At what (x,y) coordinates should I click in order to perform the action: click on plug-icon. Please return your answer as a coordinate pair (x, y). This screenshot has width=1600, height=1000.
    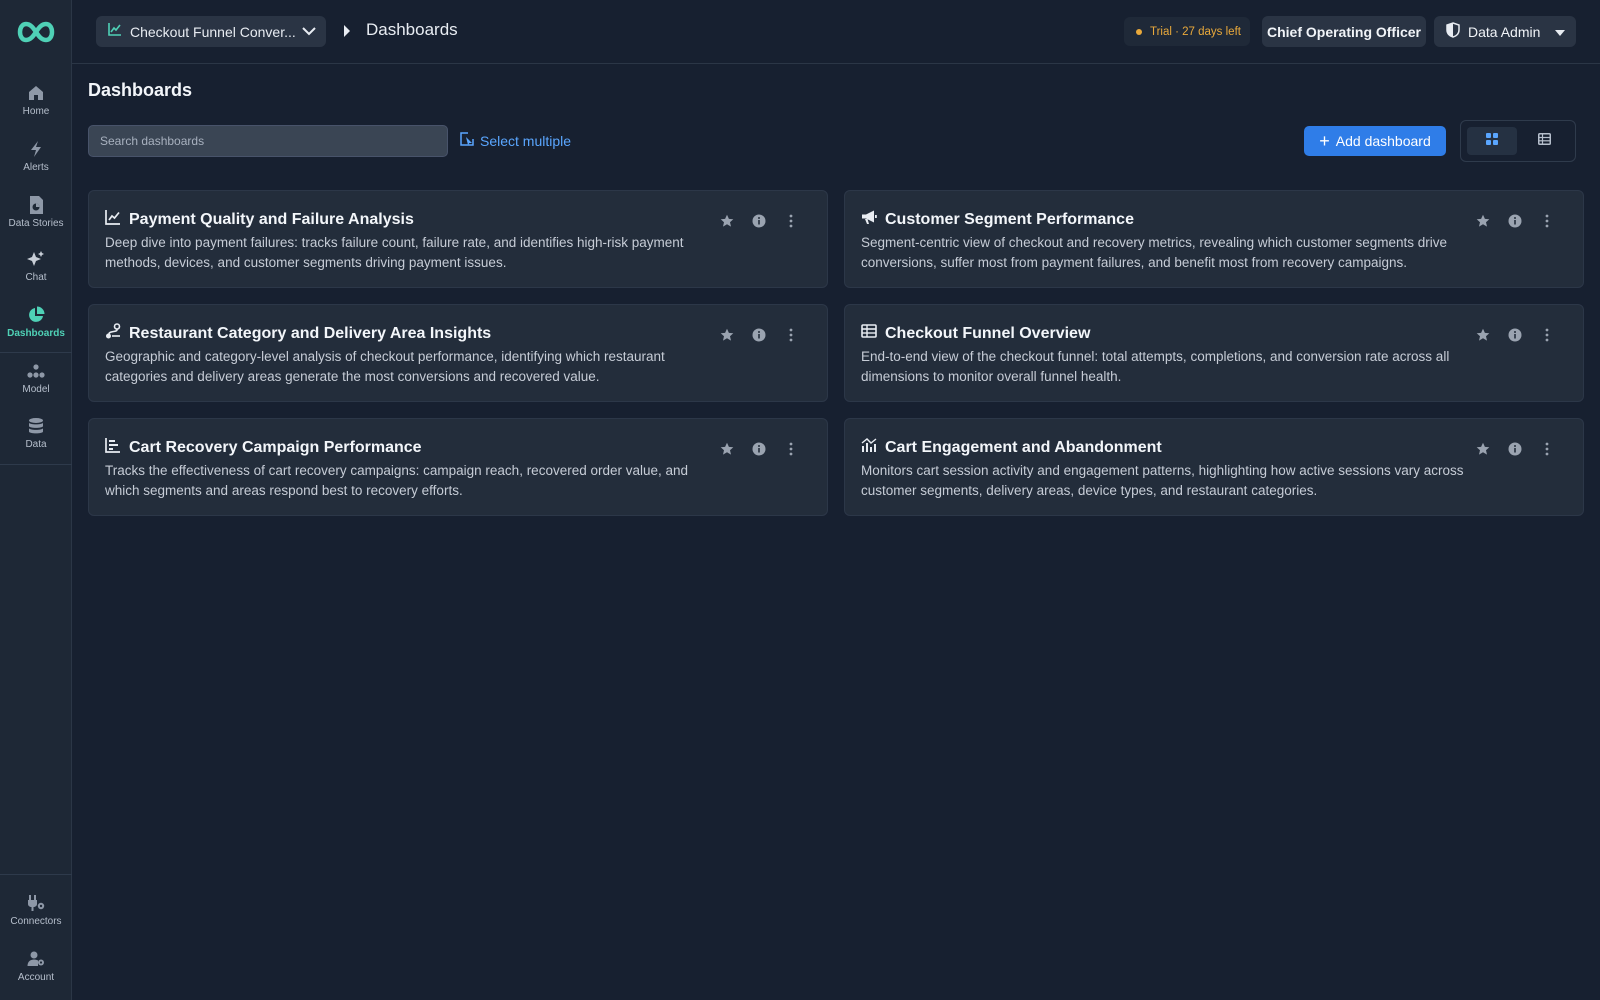
    Looking at the image, I should click on (36, 903).